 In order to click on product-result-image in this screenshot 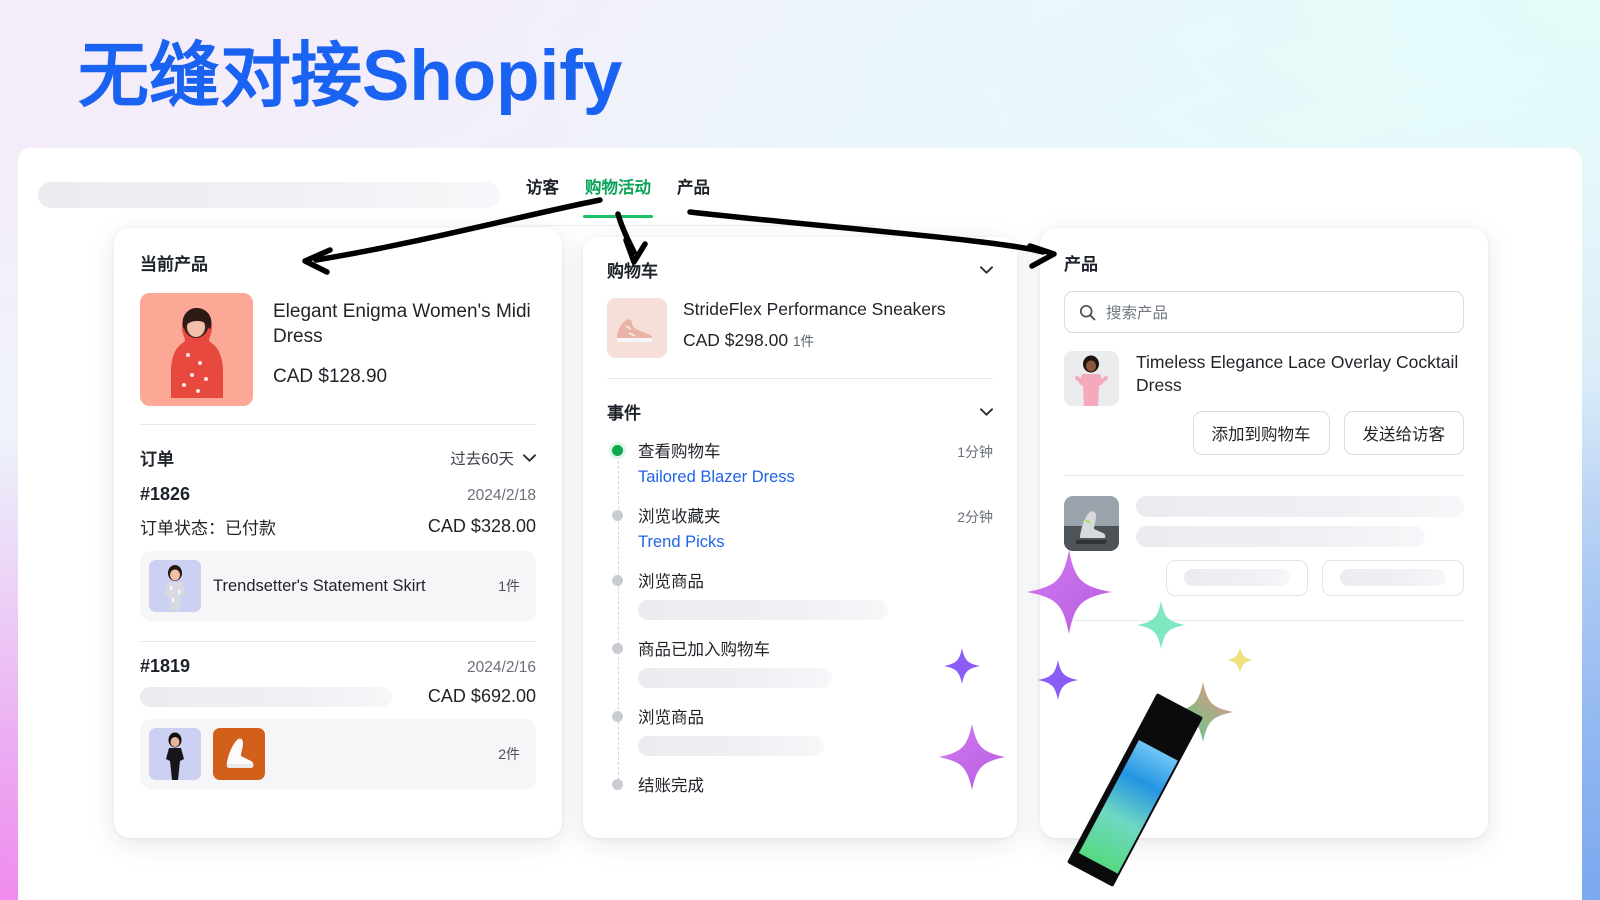, I will do `click(1091, 378)`.